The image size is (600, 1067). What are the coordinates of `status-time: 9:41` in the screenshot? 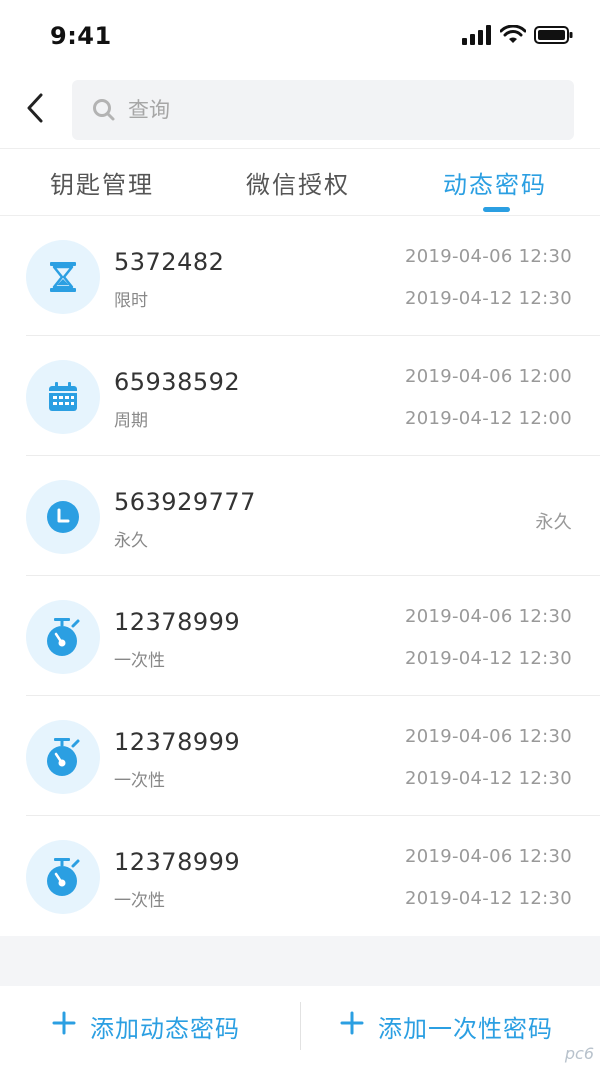 It's located at (81, 36).